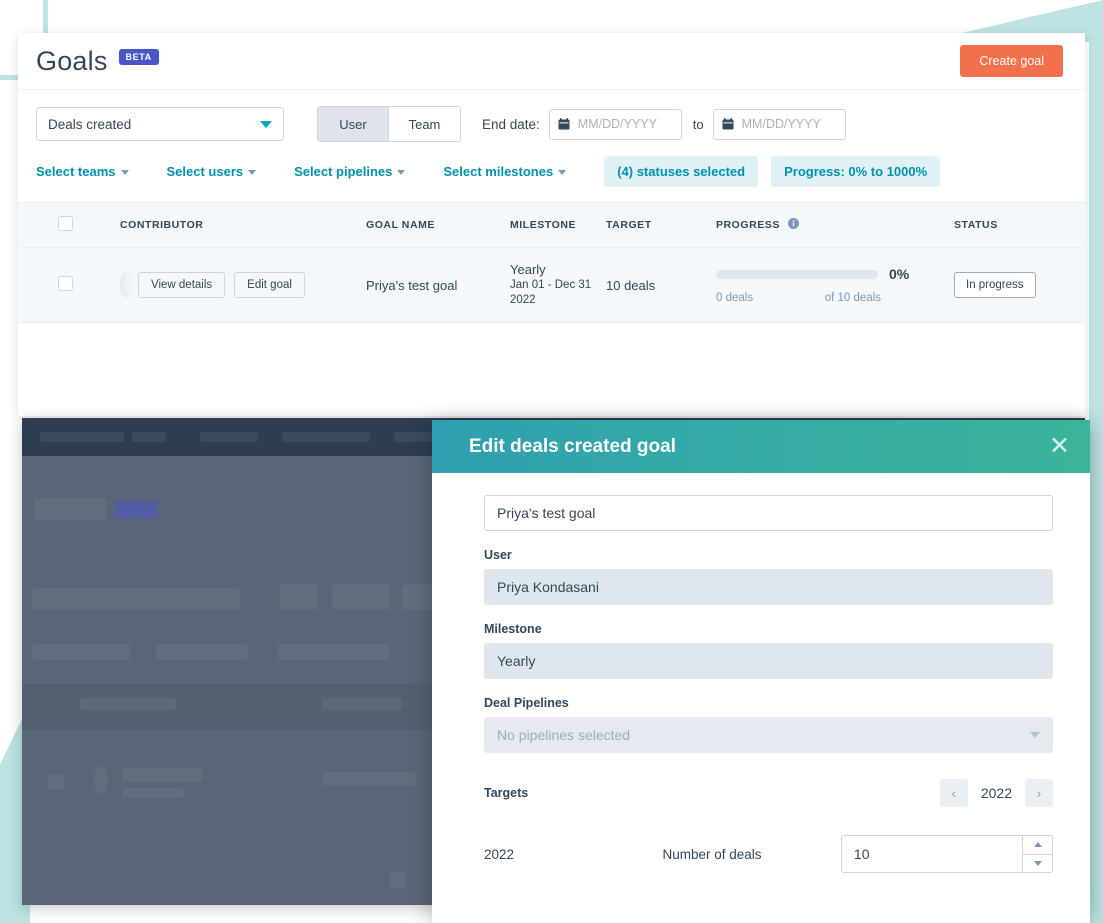 The width and height of the screenshot is (1103, 923). What do you see at coordinates (498, 555) in the screenshot?
I see `user-field-label: User` at bounding box center [498, 555].